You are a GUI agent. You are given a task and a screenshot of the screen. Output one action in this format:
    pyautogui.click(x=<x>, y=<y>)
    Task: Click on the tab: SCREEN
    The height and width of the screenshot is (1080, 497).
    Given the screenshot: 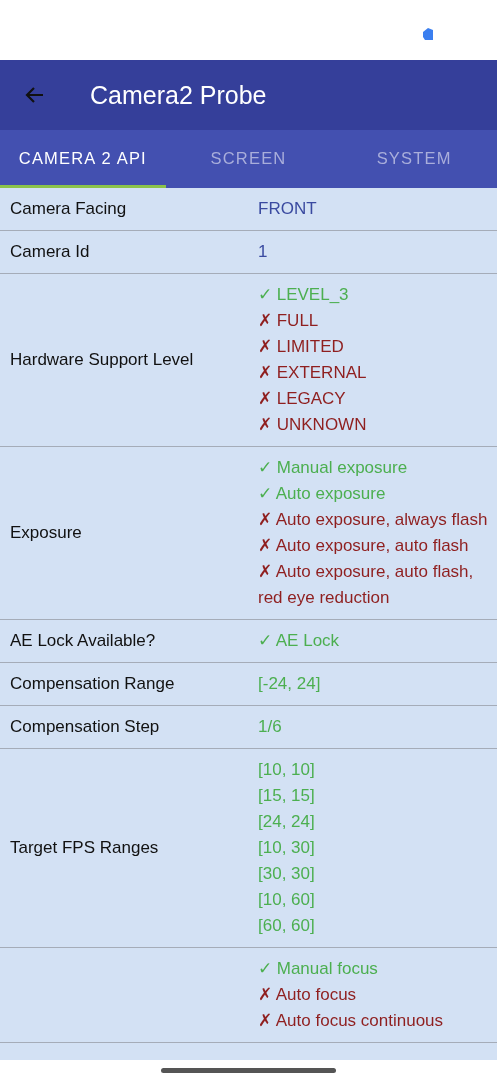 What is the action you would take?
    pyautogui.click(x=248, y=159)
    